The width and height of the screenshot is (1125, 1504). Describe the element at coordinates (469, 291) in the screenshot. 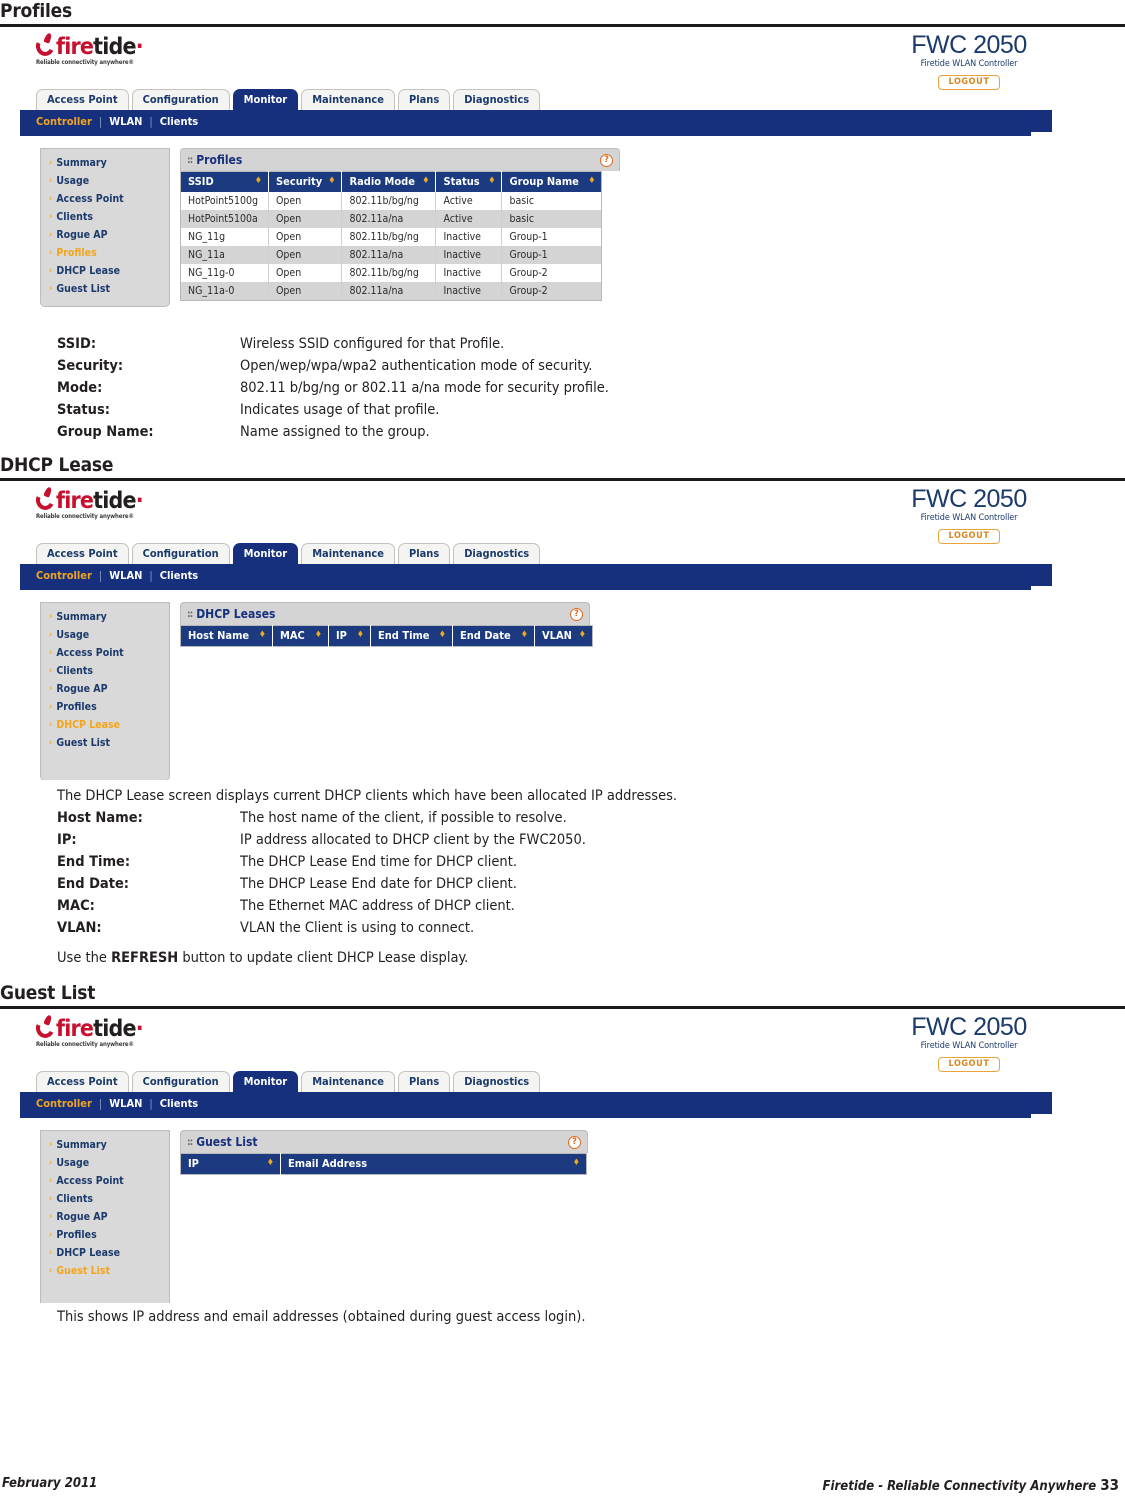

I see `cell-status: Inactive` at that location.